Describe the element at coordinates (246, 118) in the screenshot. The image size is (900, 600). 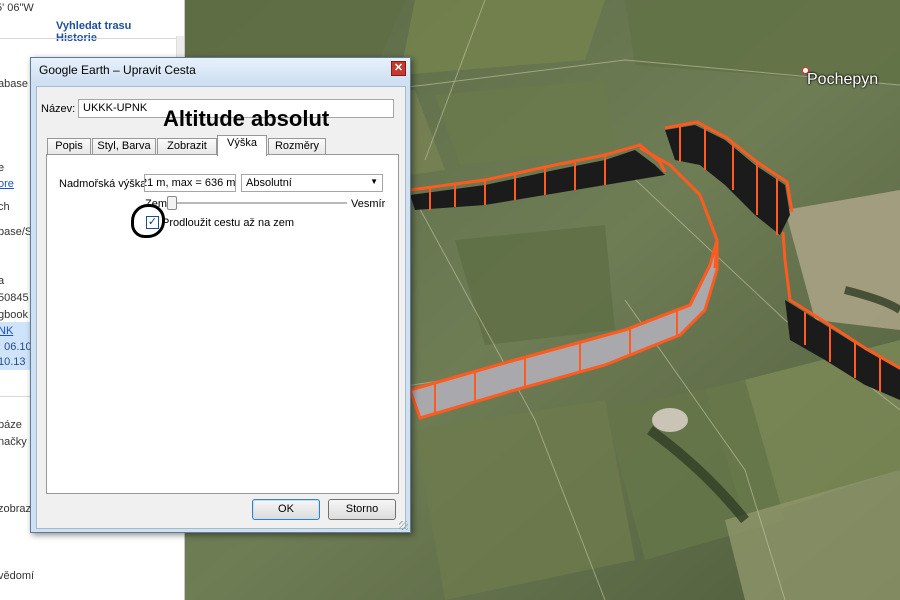
I see `overlay-annotation-title: Altitude absolut` at that location.